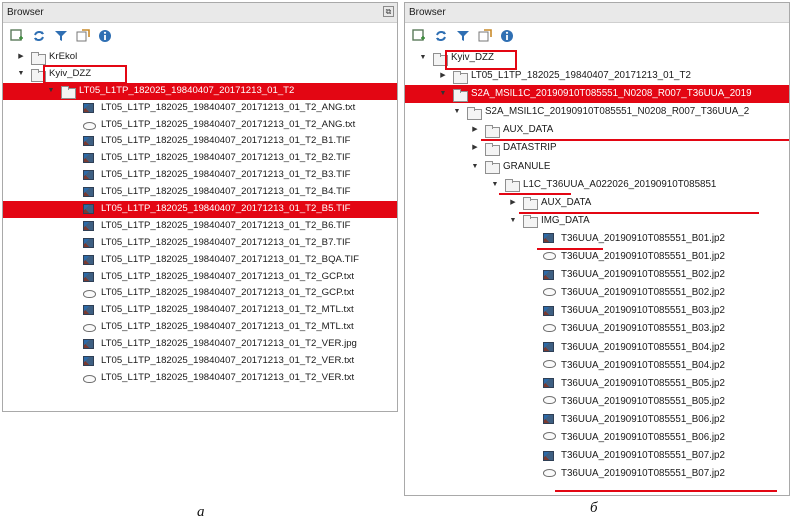  I want to click on browser-toolbar, so click(597, 36).